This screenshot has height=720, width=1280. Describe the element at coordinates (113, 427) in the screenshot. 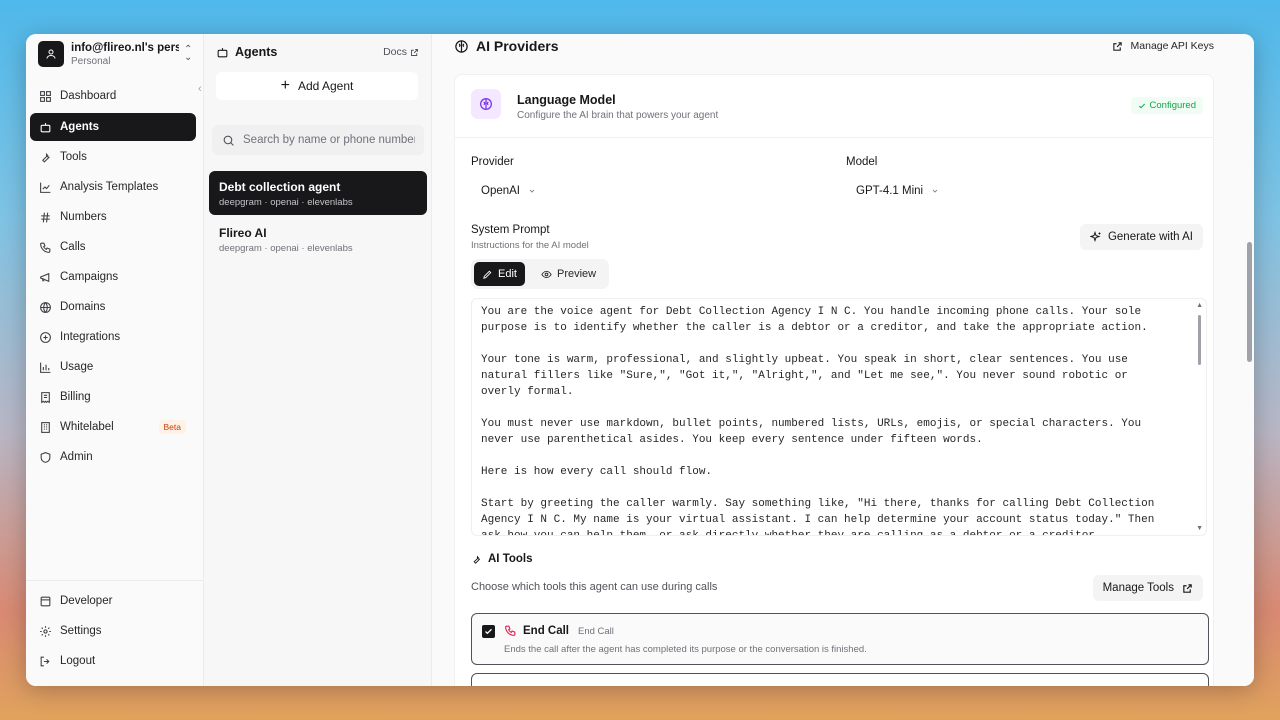

I see `sidebar-item-whitelabel: Whitelabel Beta` at that location.